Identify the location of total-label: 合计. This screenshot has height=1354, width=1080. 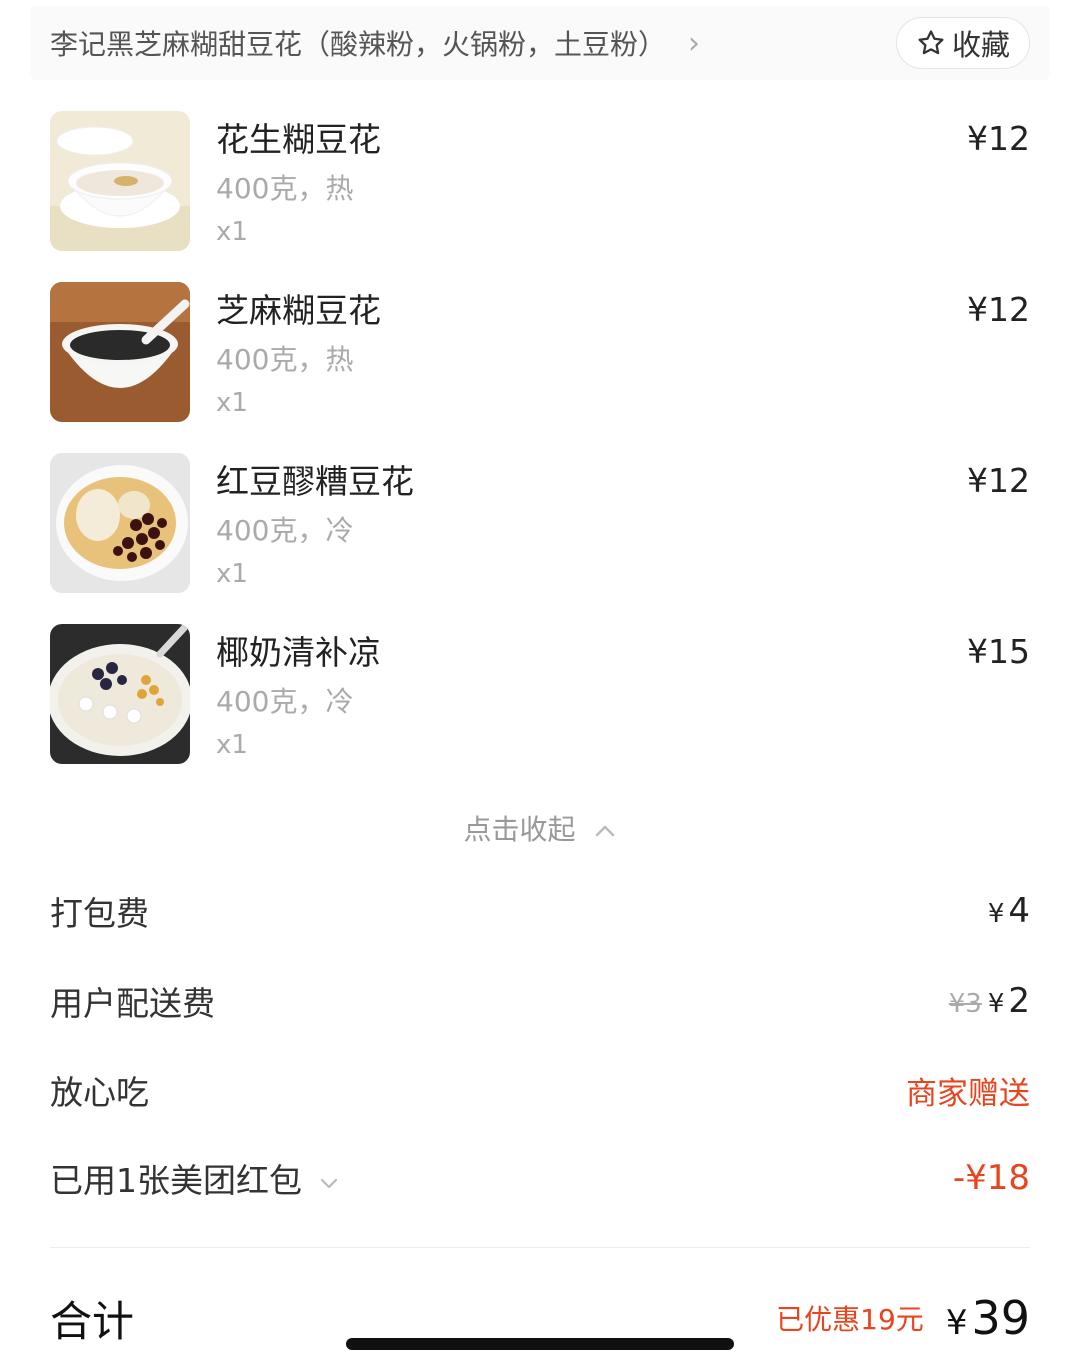
(92, 1321).